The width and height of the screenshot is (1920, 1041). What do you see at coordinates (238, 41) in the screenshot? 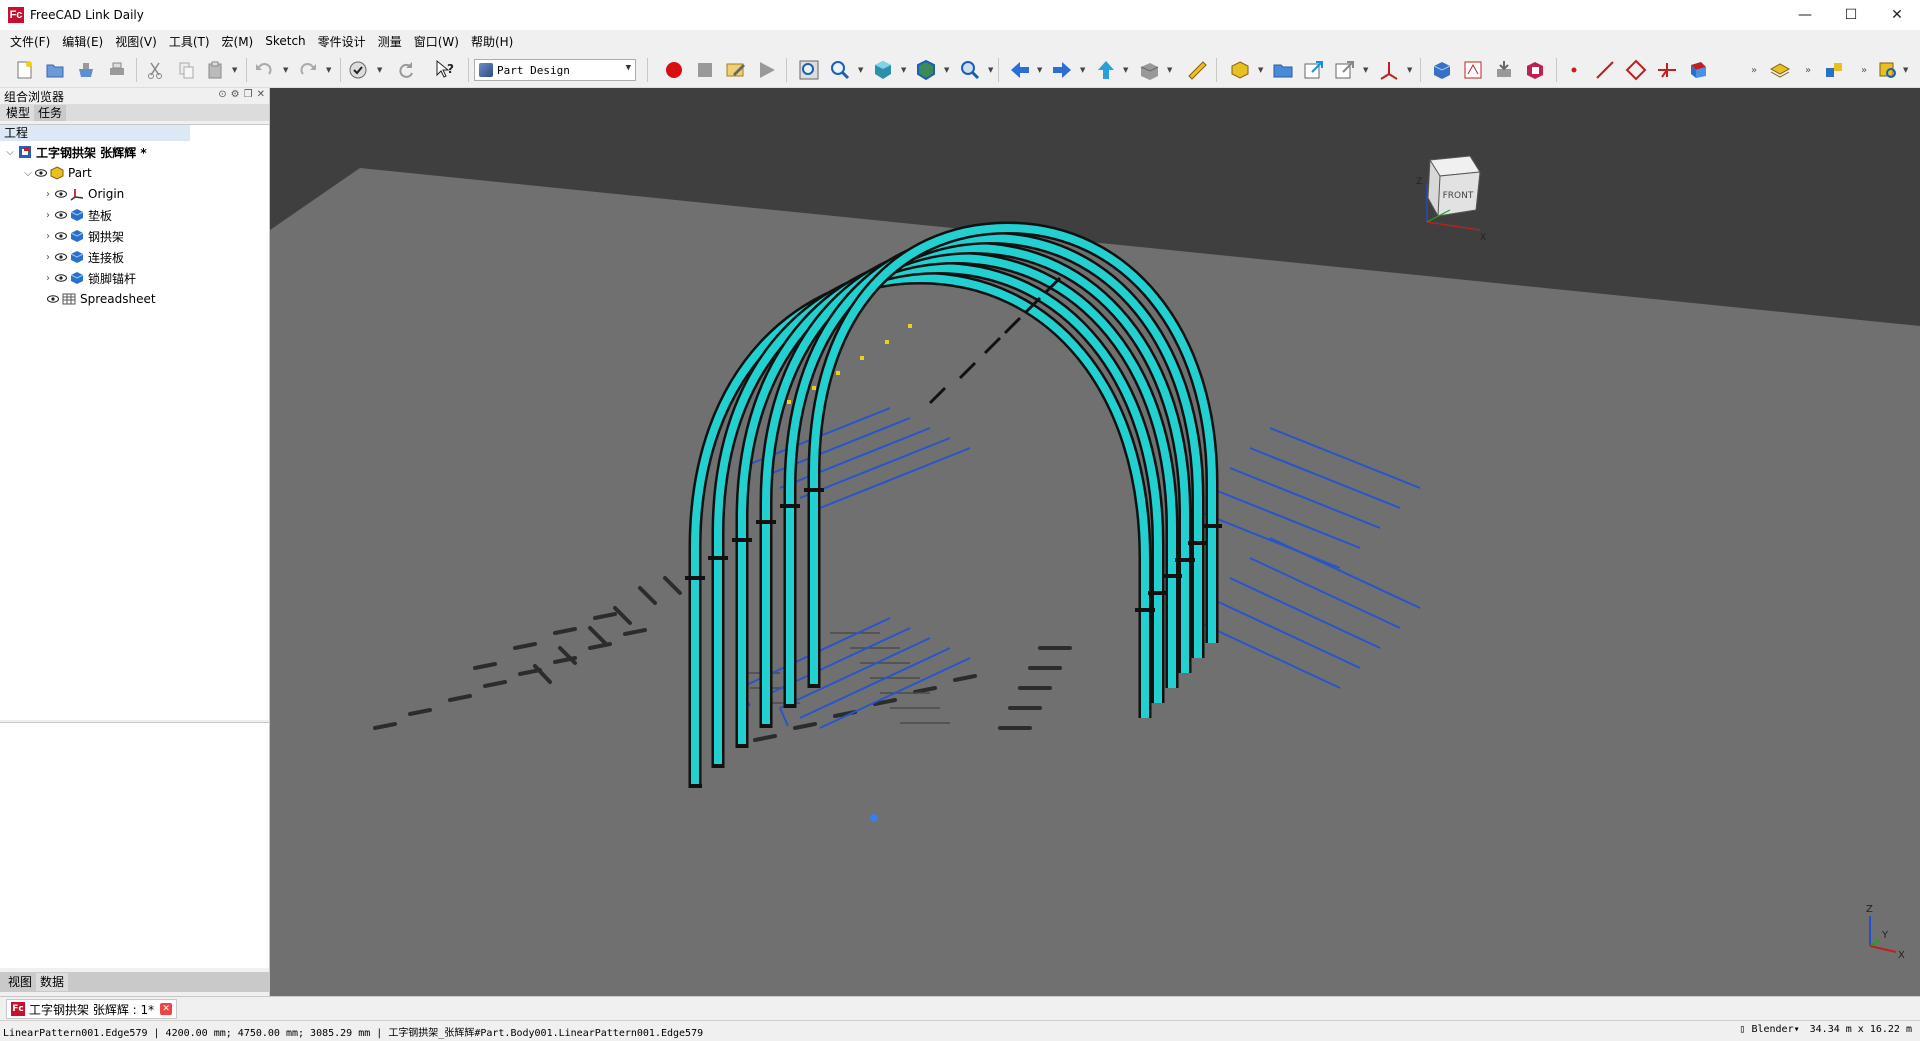
I see `menu-macro: 宏(M)` at bounding box center [238, 41].